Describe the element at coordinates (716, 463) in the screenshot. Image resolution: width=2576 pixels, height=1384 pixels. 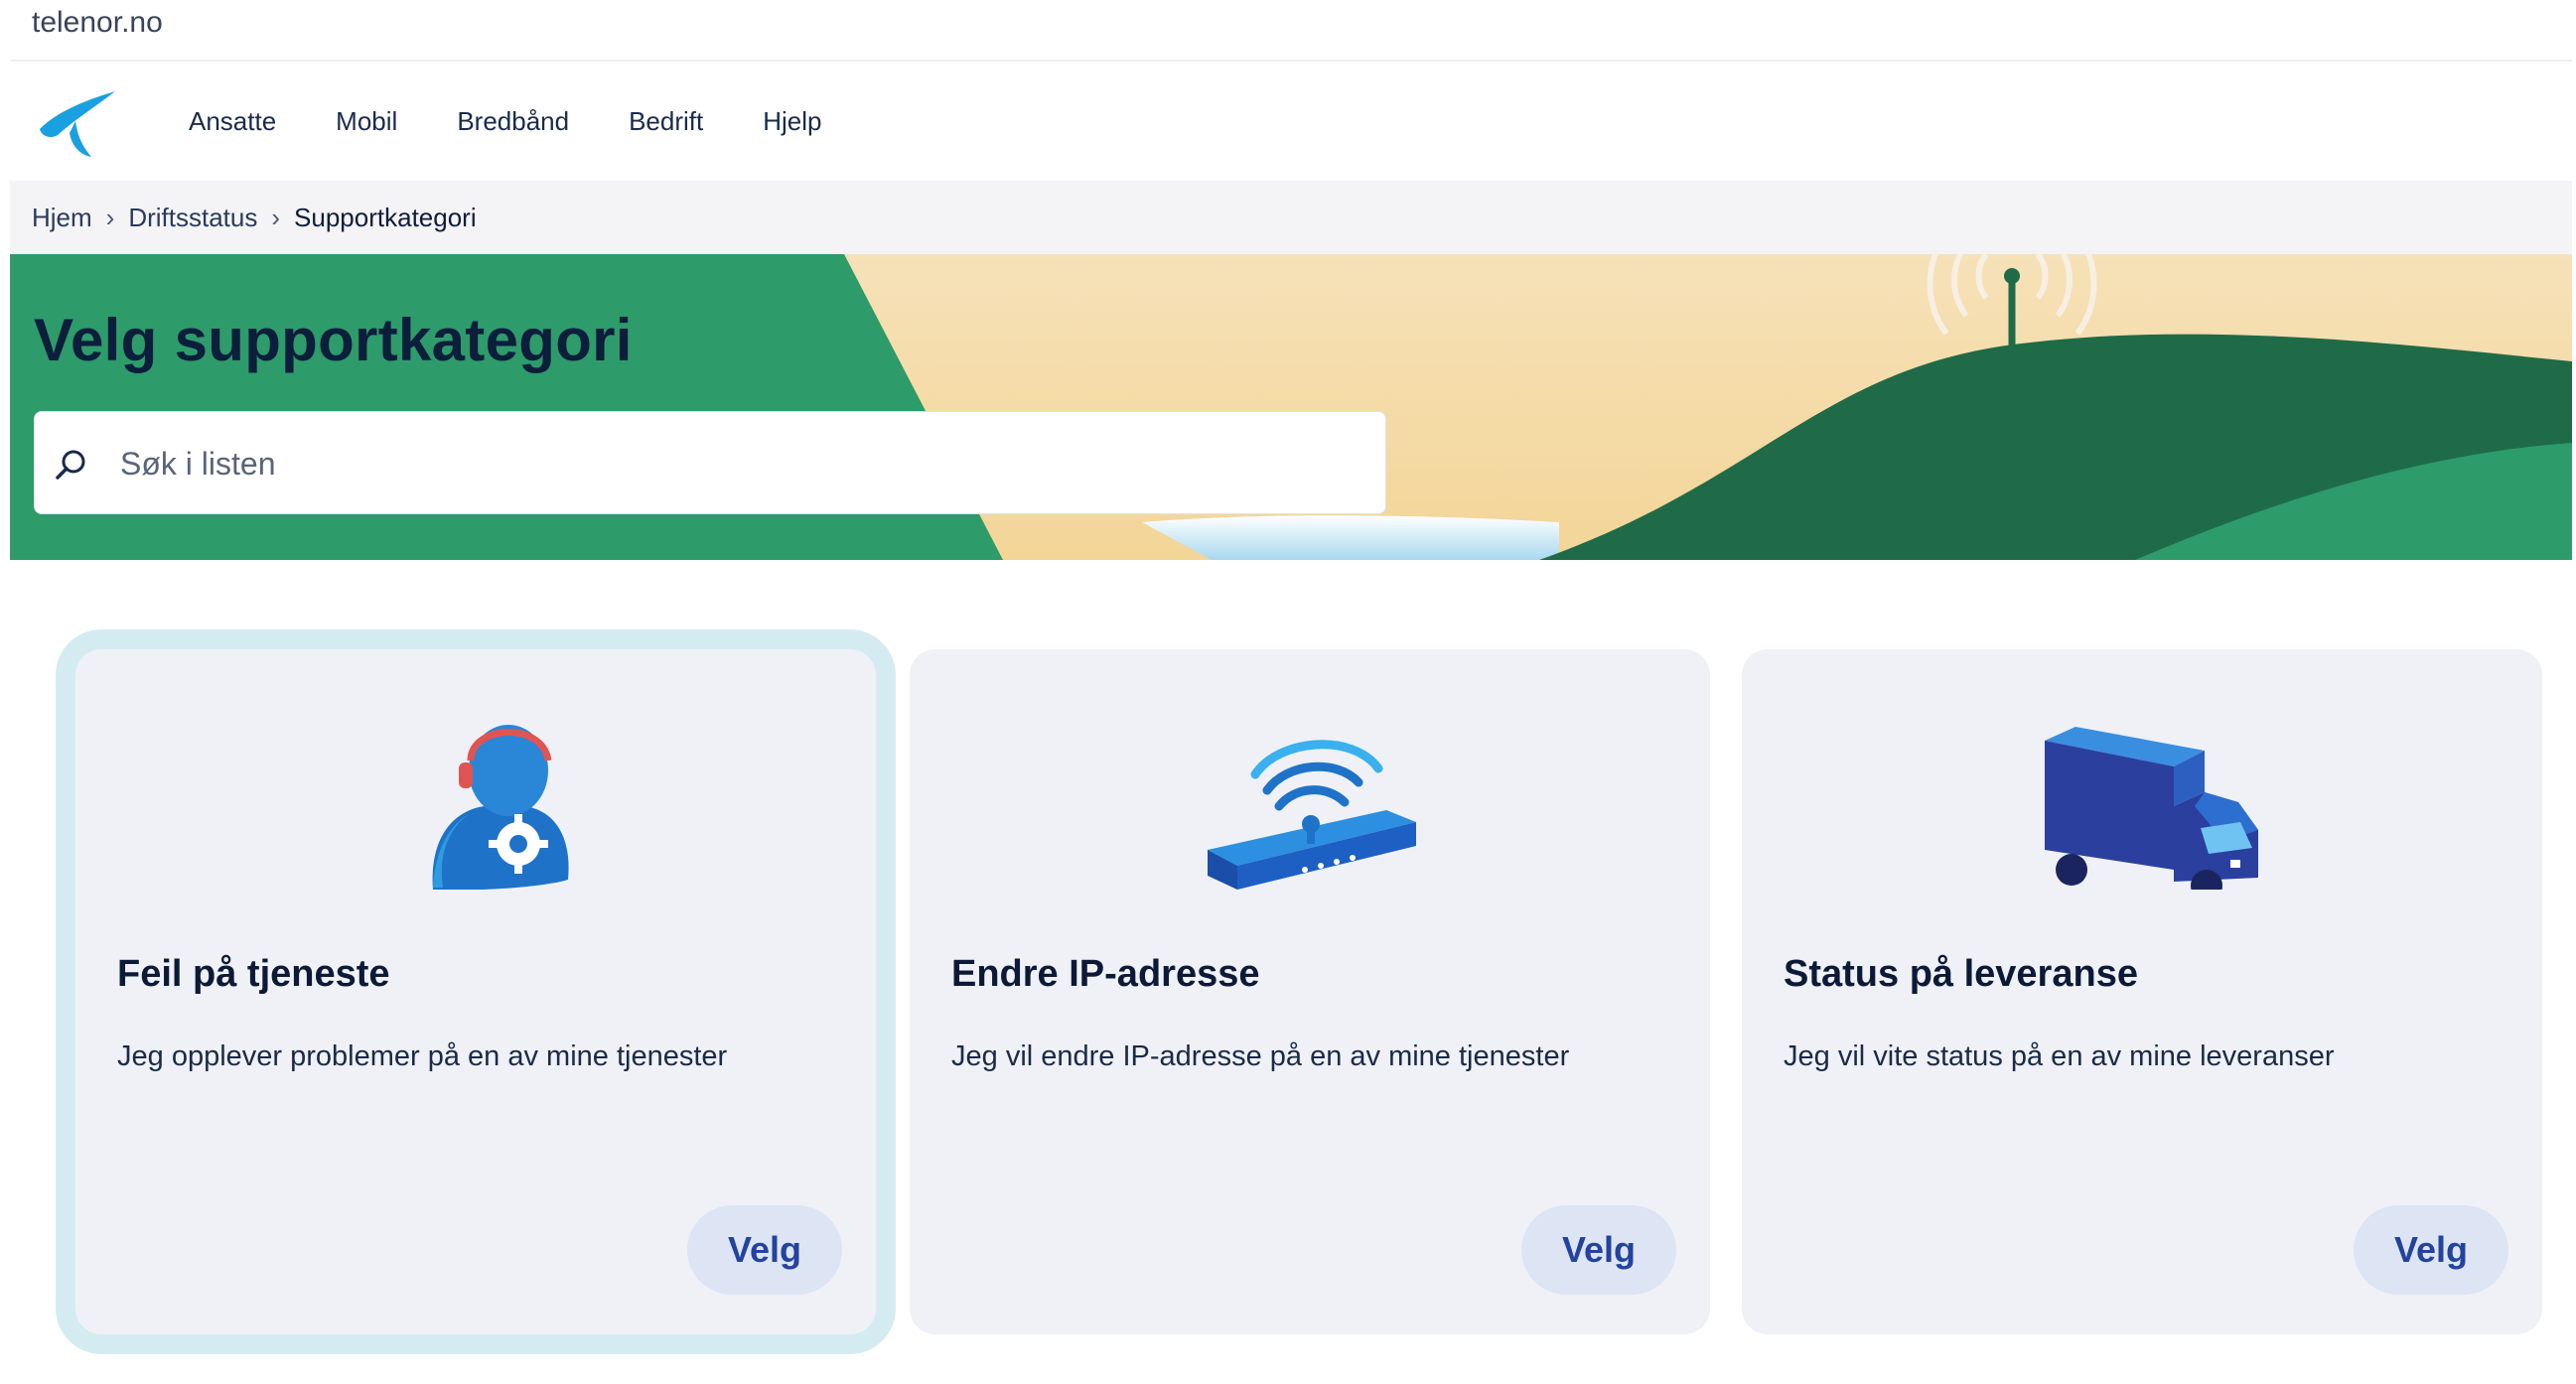
I see `search-input` at that location.